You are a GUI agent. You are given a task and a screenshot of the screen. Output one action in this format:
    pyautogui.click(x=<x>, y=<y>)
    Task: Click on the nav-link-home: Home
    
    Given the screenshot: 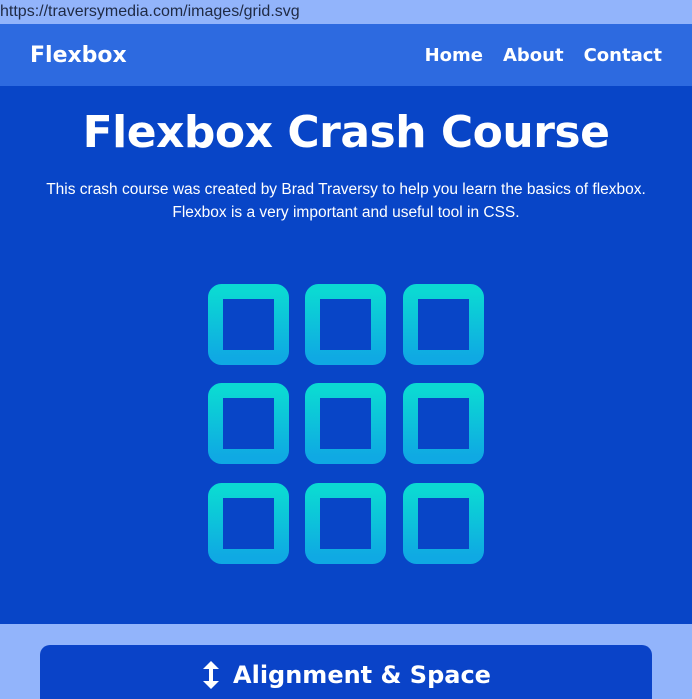 What is the action you would take?
    pyautogui.click(x=454, y=55)
    